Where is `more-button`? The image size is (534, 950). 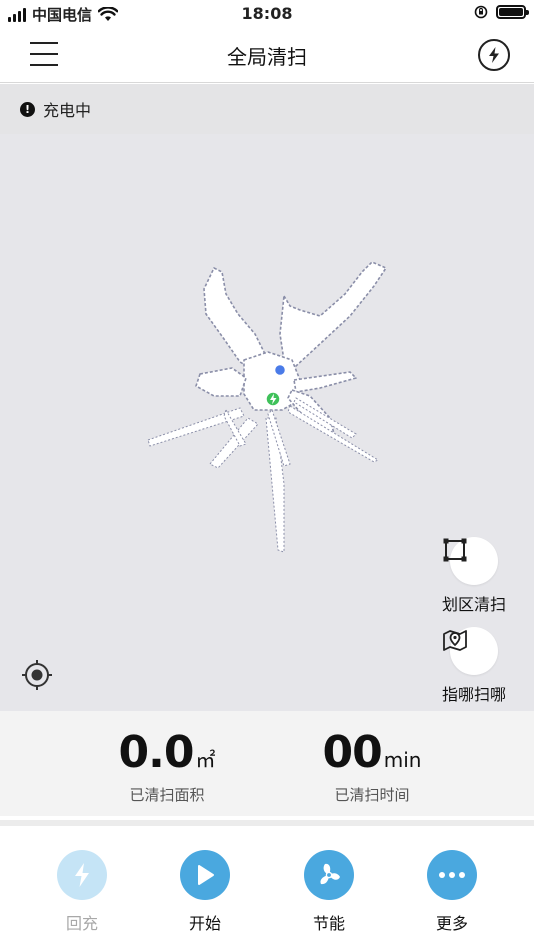 more-button is located at coordinates (452, 875).